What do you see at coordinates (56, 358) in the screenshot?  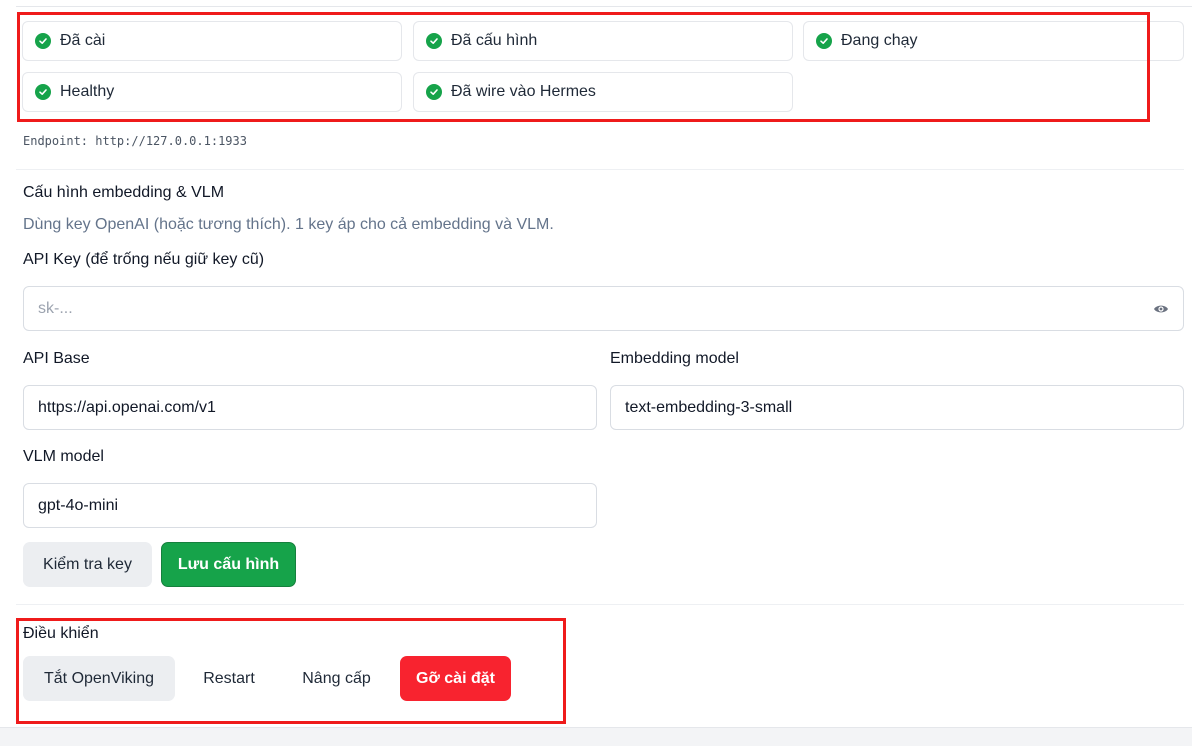 I see `api-base-label: API Base` at bounding box center [56, 358].